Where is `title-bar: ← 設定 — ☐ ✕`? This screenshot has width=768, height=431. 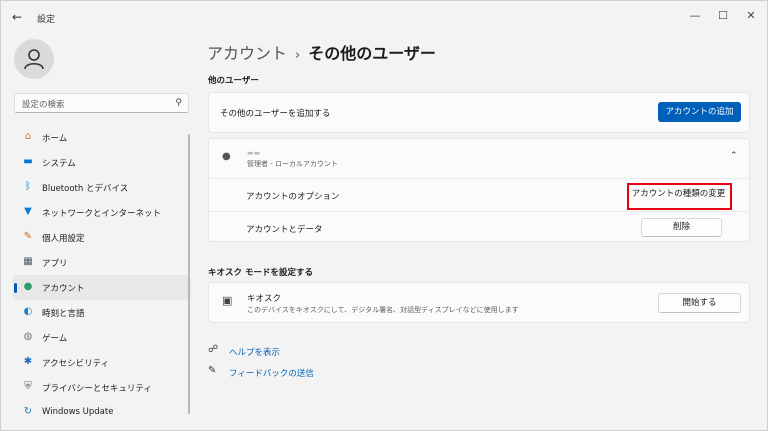
title-bar: ← 設定 — ☐ ✕ is located at coordinates (384, 17).